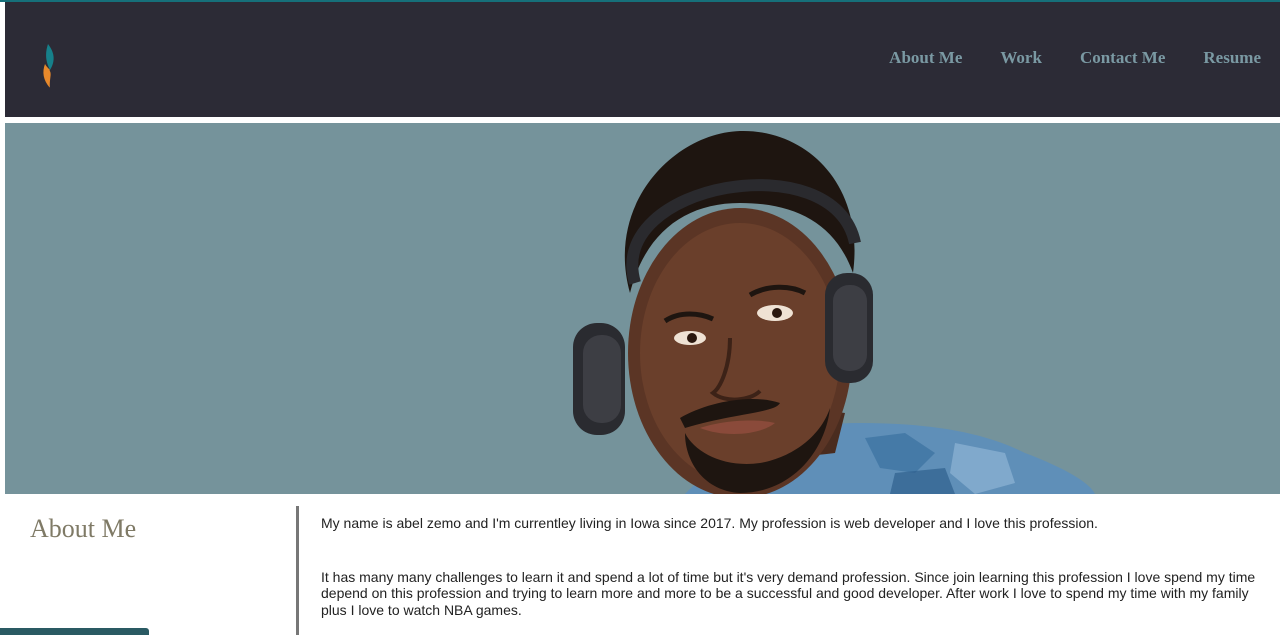 The image size is (1280, 635). Describe the element at coordinates (1122, 58) in the screenshot. I see `nav-contact-me: Contact Me` at that location.